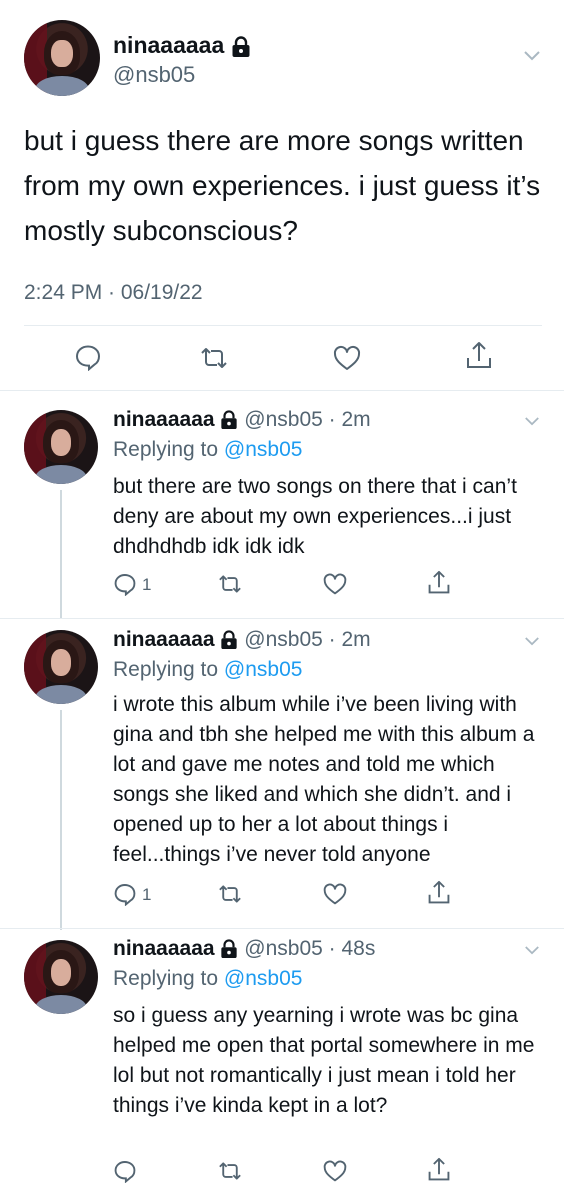  Describe the element at coordinates (113, 293) in the screenshot. I see `timestamp: 2:24 PM · 06/19/22` at that location.